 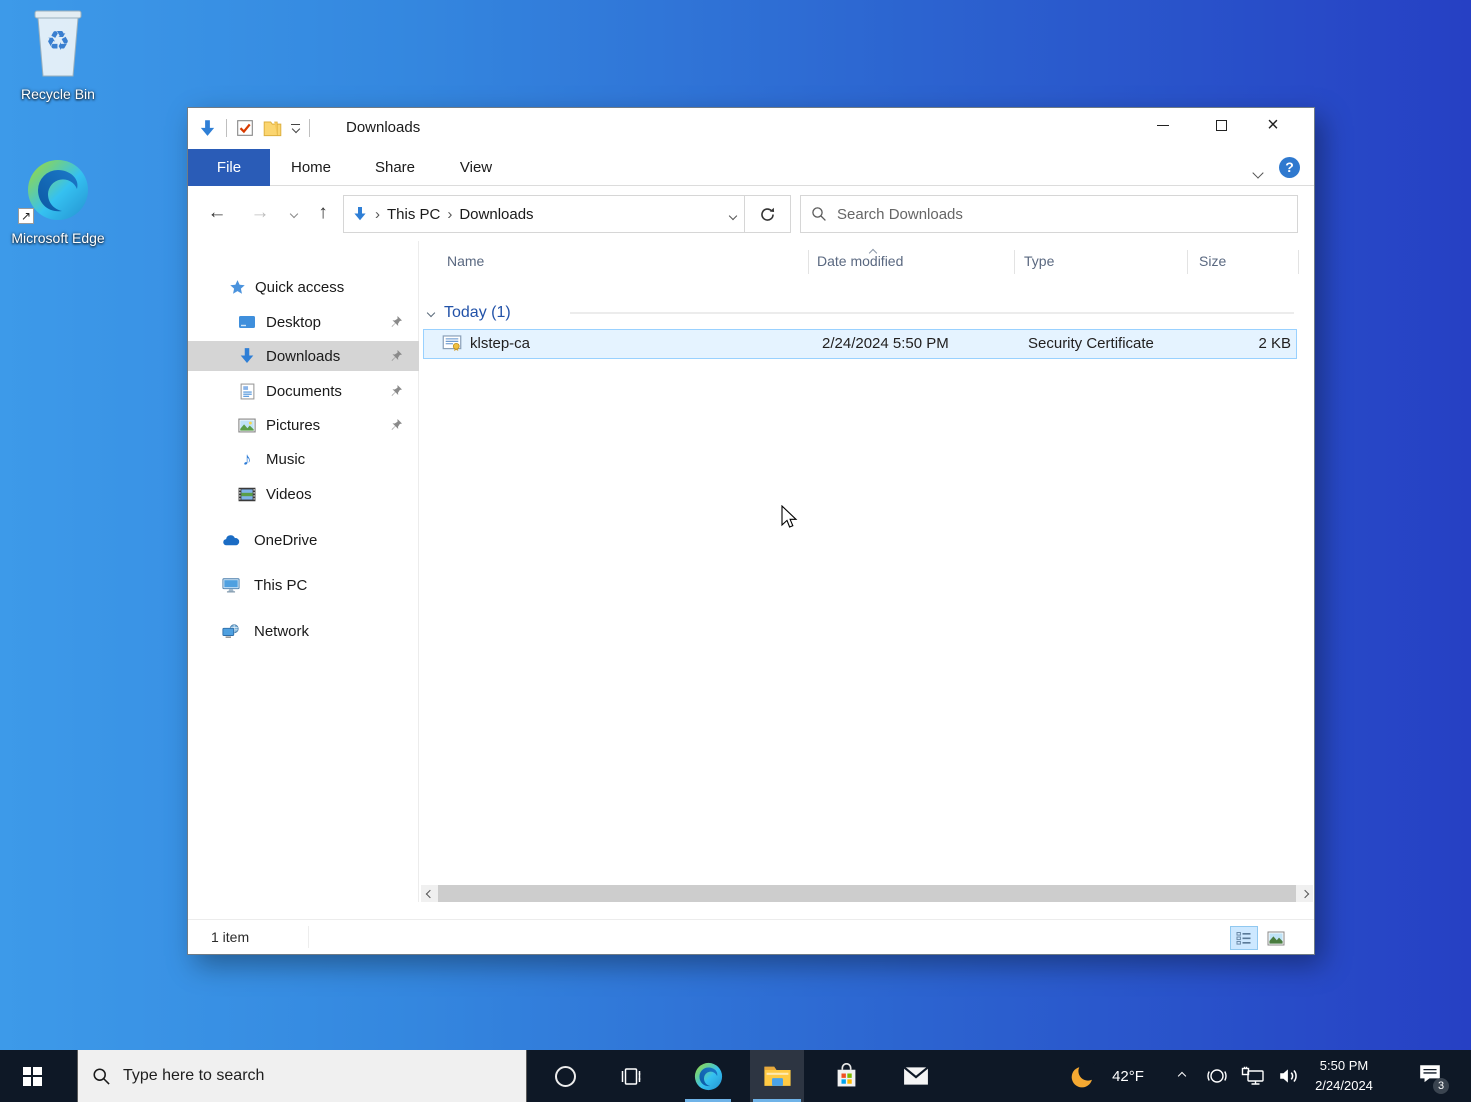 I want to click on sidebar-item-label: Downloads, so click(x=303, y=356).